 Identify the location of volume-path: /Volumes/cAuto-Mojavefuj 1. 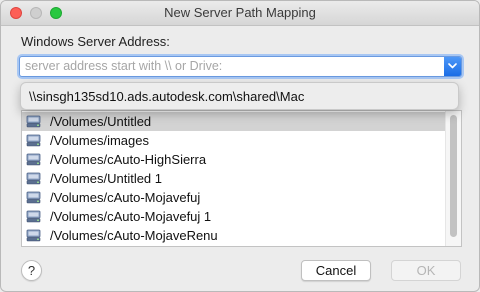
(131, 216).